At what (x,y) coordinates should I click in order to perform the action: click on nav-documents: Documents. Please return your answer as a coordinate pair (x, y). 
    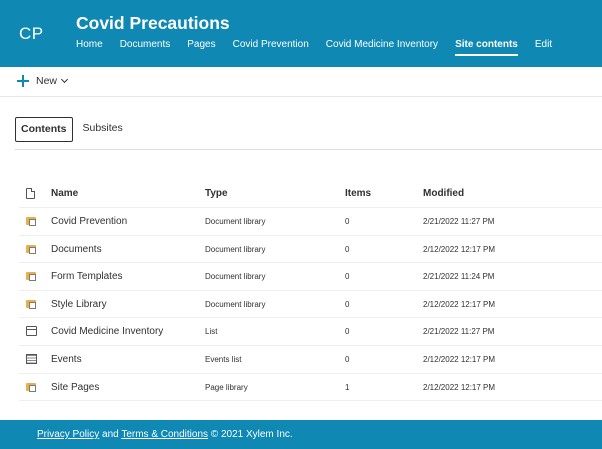
    Looking at the image, I should click on (145, 48).